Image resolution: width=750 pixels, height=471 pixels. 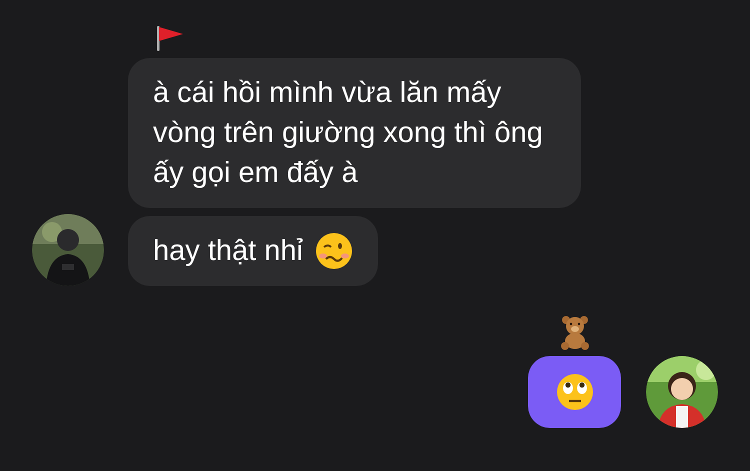 I want to click on eye-roll-face-icon, so click(x=575, y=392).